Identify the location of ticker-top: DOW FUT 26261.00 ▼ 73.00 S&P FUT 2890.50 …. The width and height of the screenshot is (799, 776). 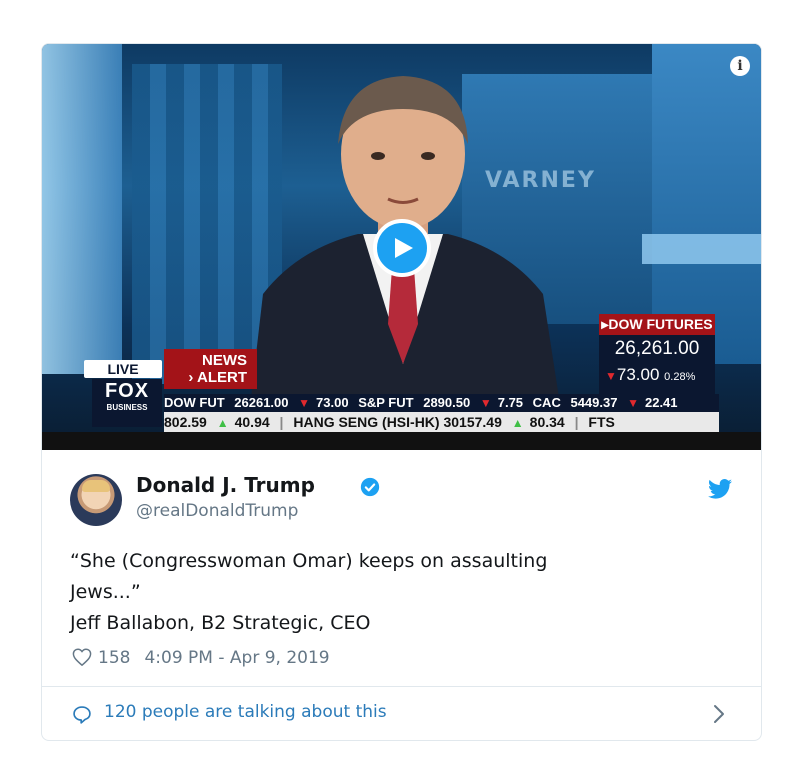
(441, 403).